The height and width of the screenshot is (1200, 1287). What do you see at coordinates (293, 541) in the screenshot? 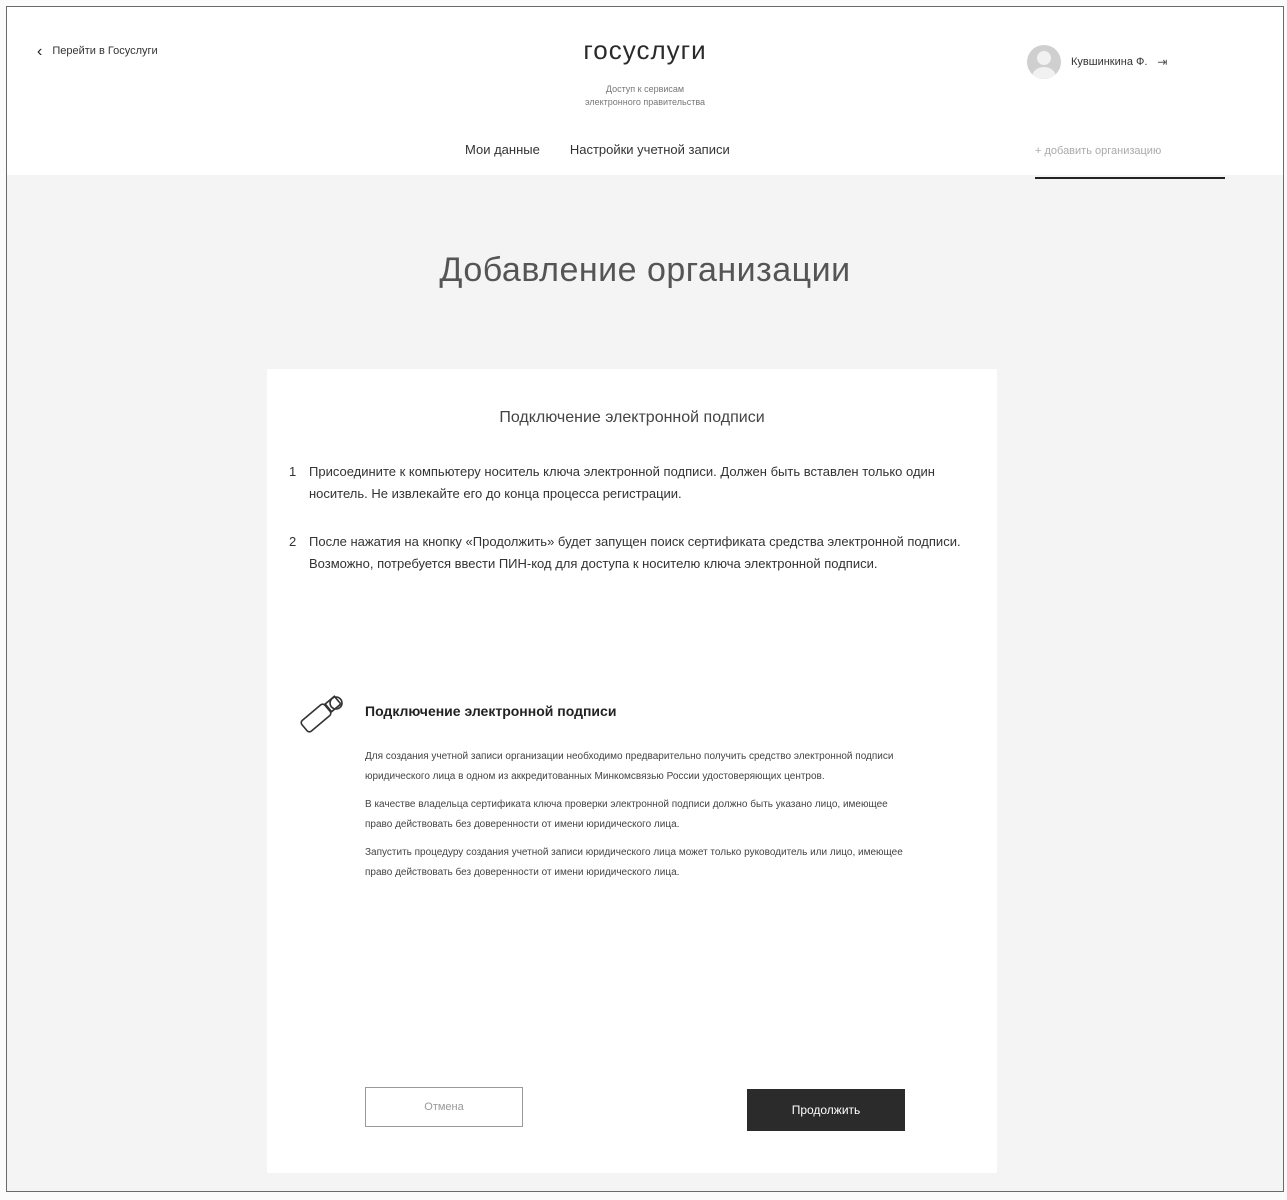
I see `step-number: 2` at bounding box center [293, 541].